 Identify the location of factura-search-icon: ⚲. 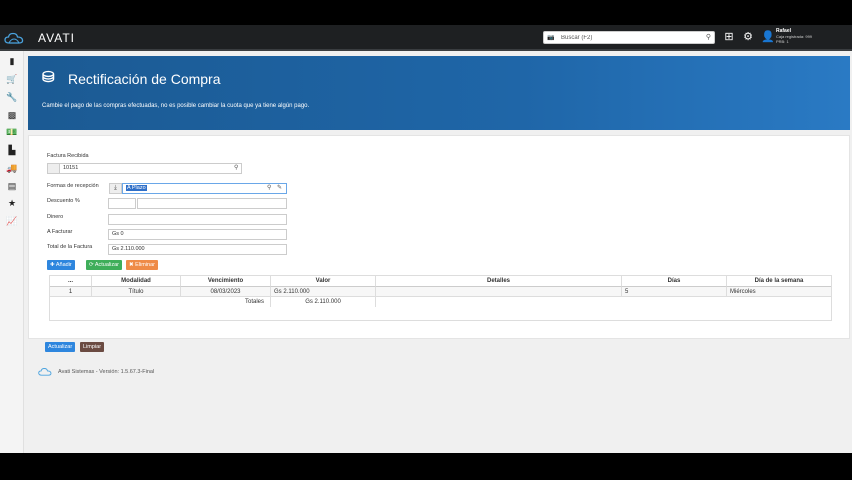
(236, 167).